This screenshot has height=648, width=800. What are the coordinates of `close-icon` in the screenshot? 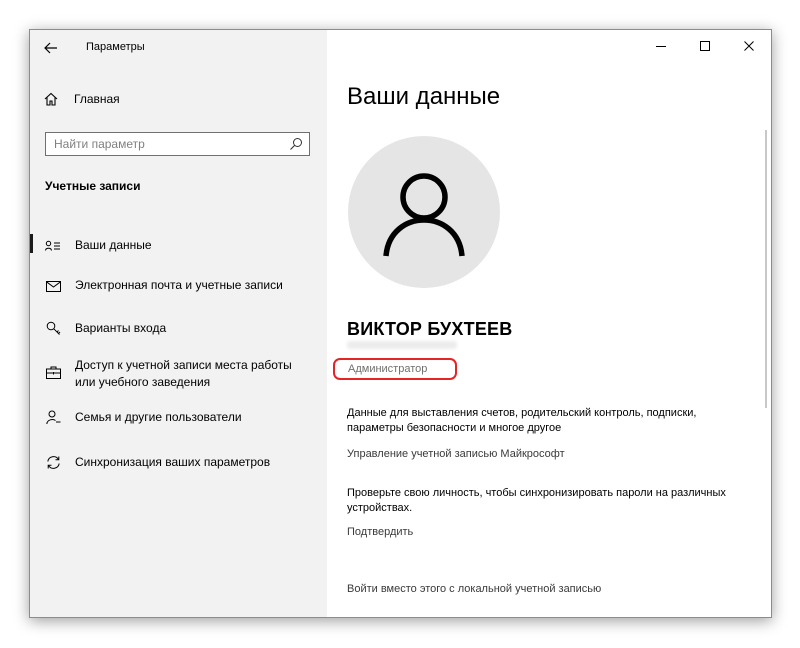 It's located at (749, 46).